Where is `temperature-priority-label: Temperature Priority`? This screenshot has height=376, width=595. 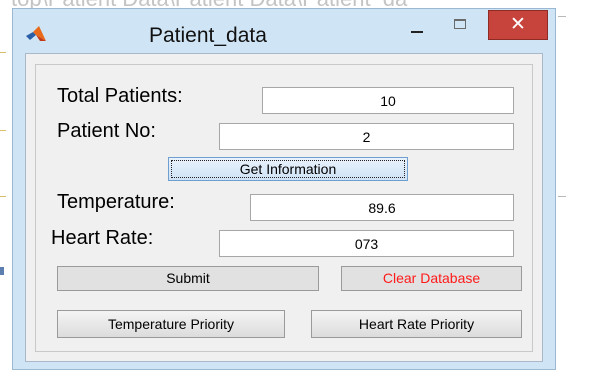
temperature-priority-label: Temperature Priority is located at coordinates (171, 324).